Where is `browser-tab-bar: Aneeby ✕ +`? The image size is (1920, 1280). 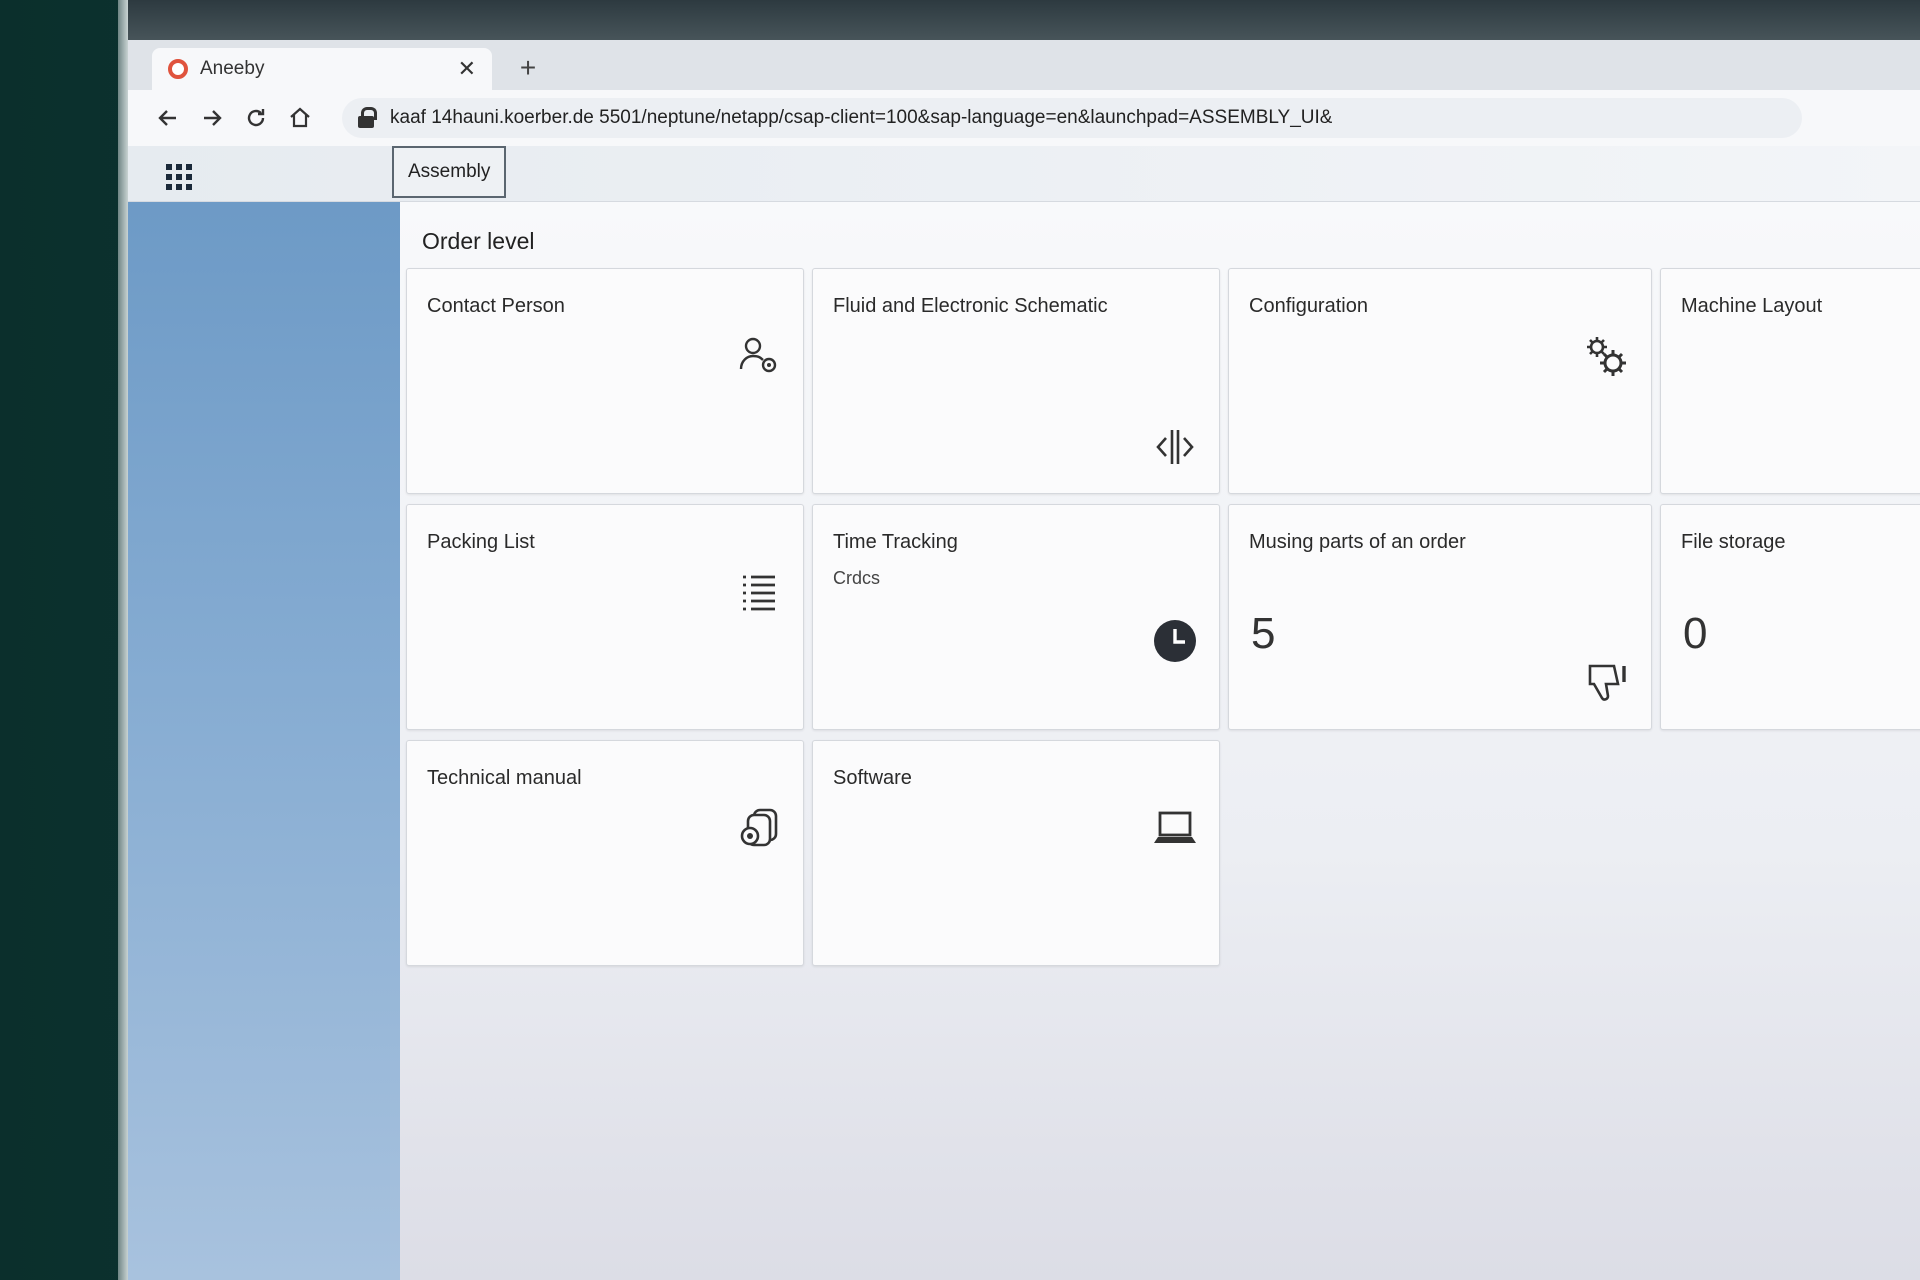 browser-tab-bar: Aneeby ✕ + is located at coordinates (1024, 65).